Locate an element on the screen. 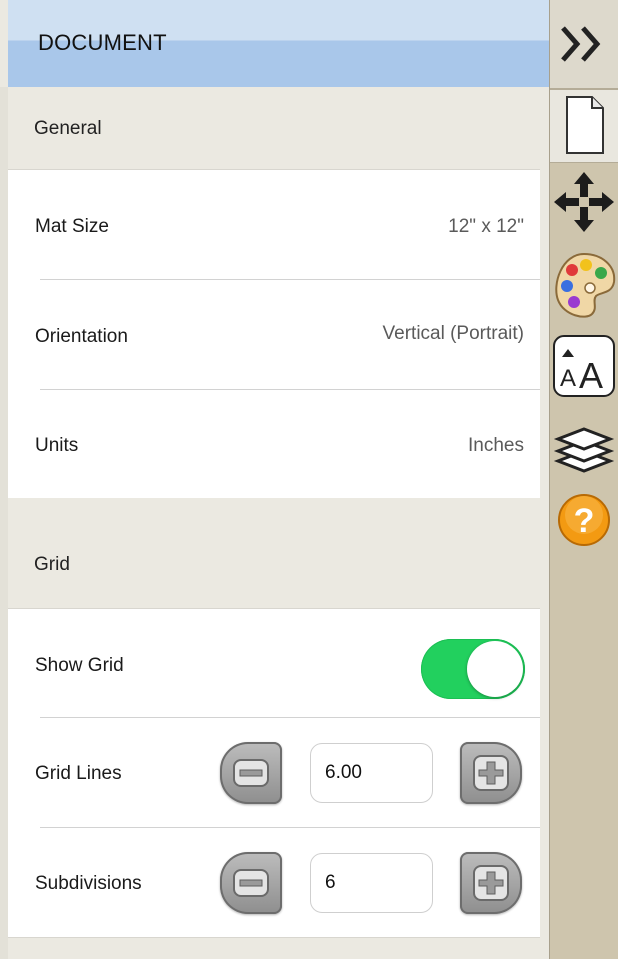  color-tab is located at coordinates (584, 287).